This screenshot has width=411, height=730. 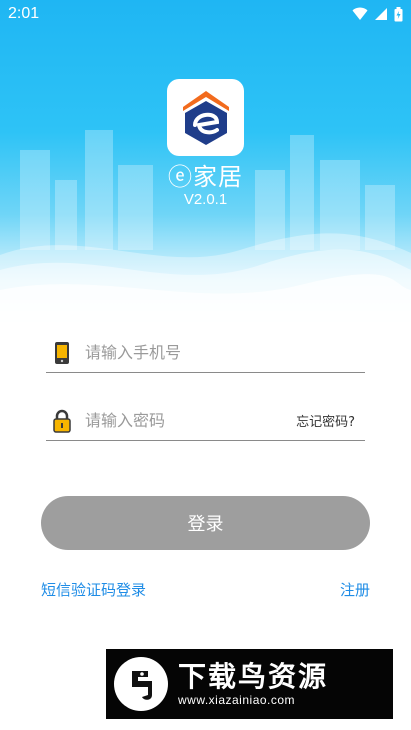 What do you see at coordinates (237, 700) in the screenshot?
I see `watermark-url: www.xiazainiao.com` at bounding box center [237, 700].